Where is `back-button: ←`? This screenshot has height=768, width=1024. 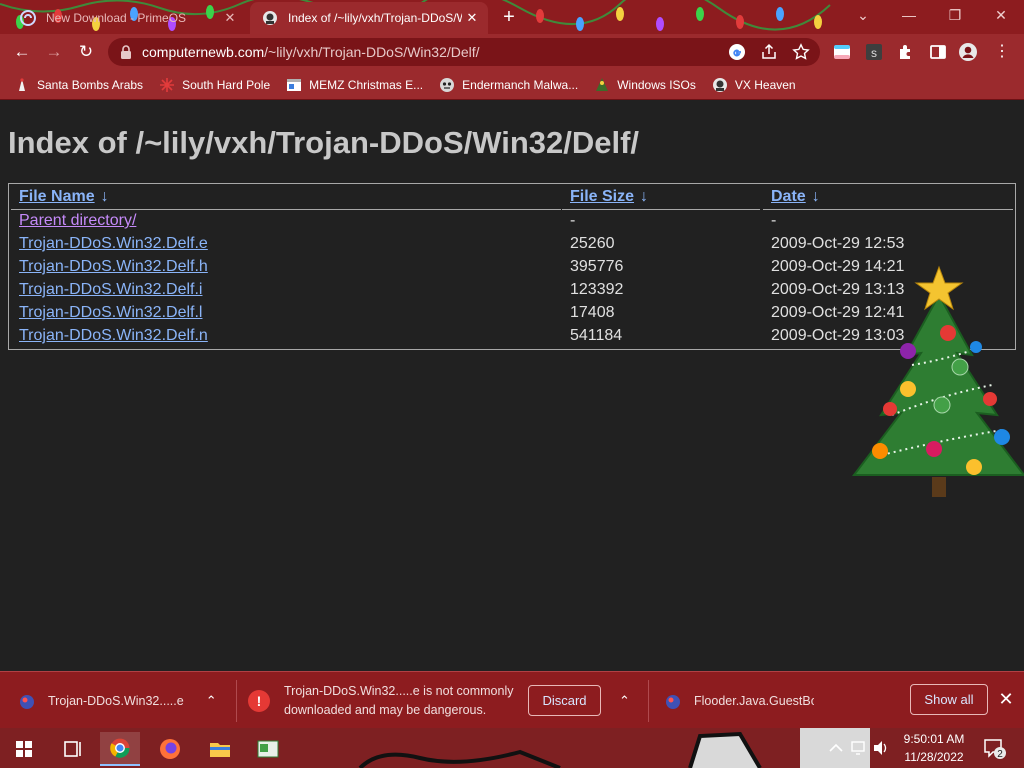
back-button: ← is located at coordinates (22, 52).